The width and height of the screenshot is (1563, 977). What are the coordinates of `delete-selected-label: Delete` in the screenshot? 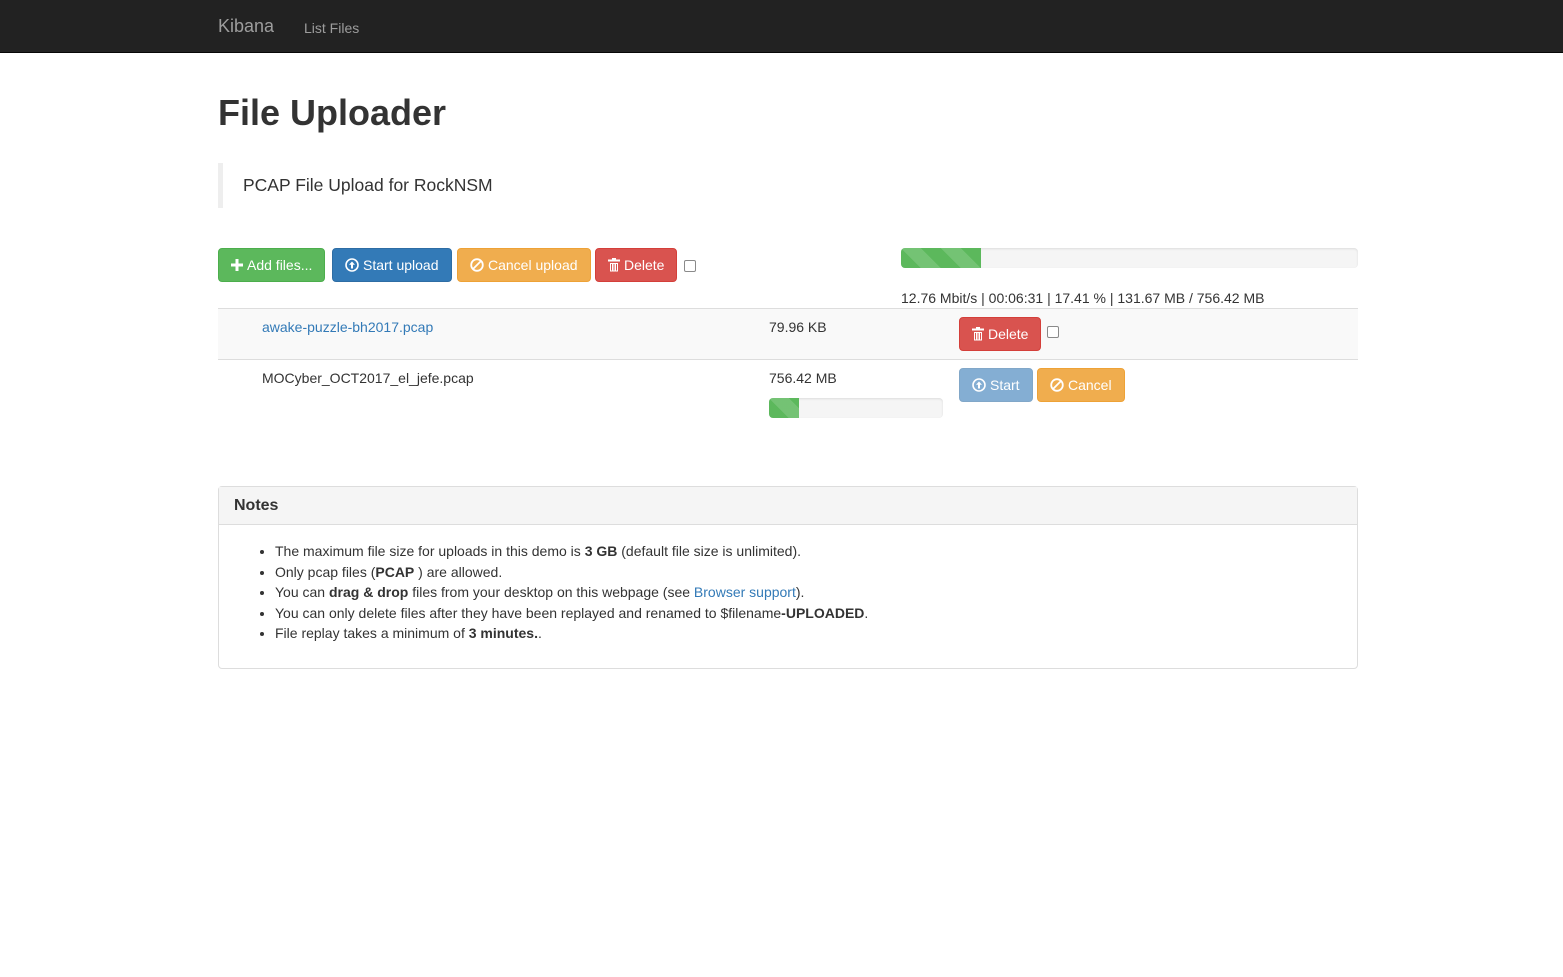 It's located at (644, 265).